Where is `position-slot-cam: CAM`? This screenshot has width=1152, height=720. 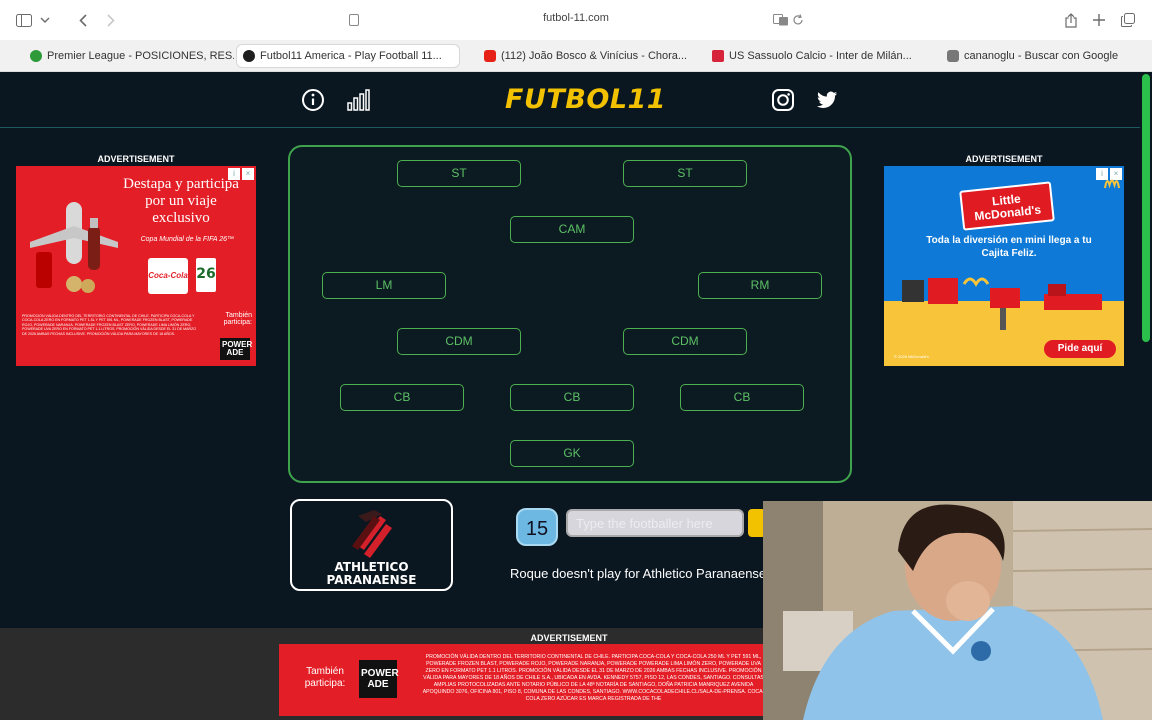 position-slot-cam: CAM is located at coordinates (572, 229).